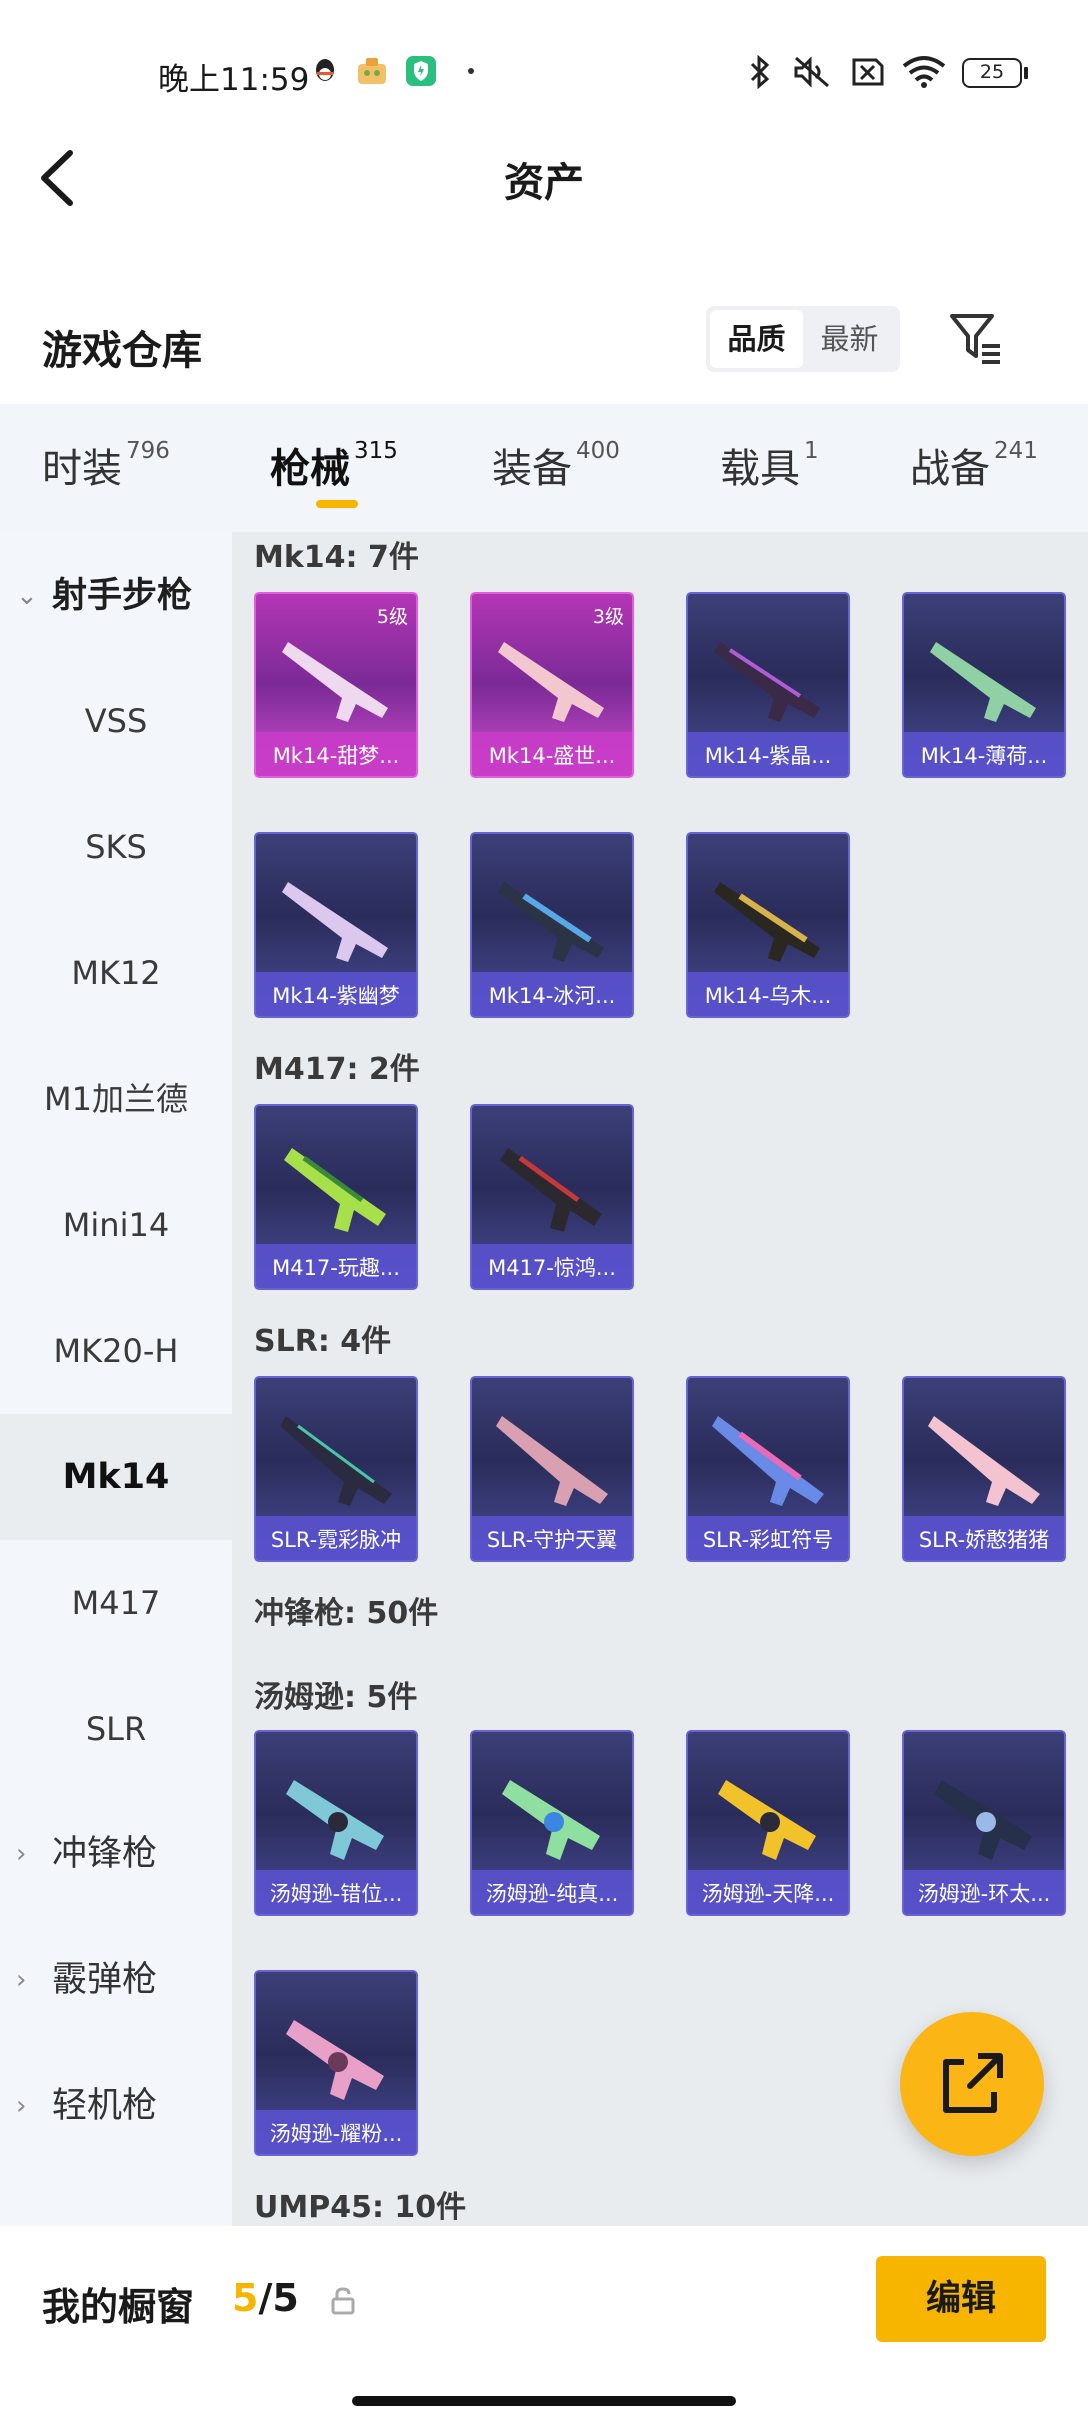  What do you see at coordinates (1026, 73) in the screenshot?
I see `battery-tip` at bounding box center [1026, 73].